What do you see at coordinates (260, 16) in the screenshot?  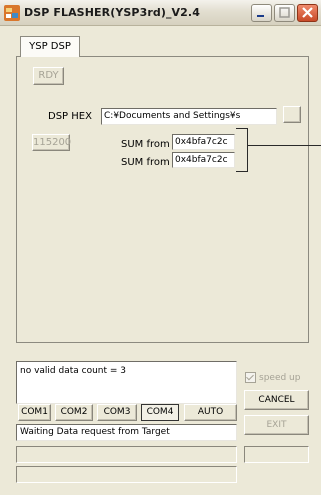 I see `minimize-icon` at bounding box center [260, 16].